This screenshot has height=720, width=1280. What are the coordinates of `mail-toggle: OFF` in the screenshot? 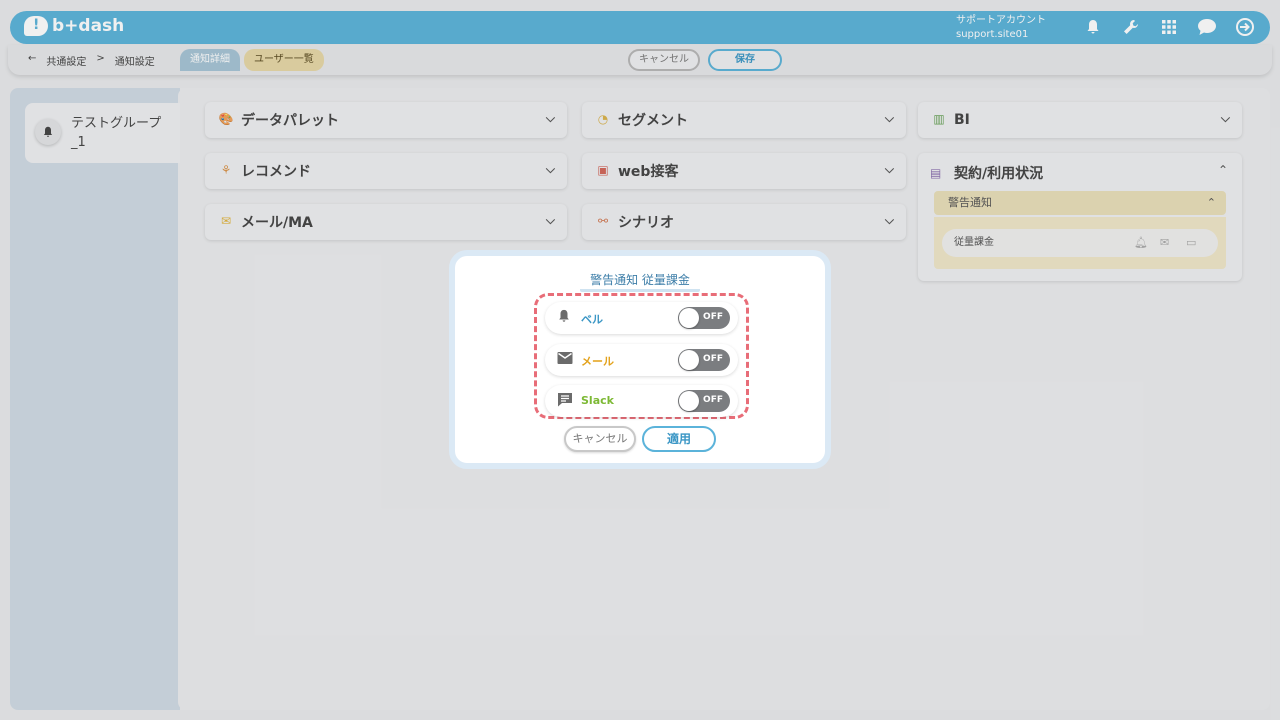 It's located at (704, 360).